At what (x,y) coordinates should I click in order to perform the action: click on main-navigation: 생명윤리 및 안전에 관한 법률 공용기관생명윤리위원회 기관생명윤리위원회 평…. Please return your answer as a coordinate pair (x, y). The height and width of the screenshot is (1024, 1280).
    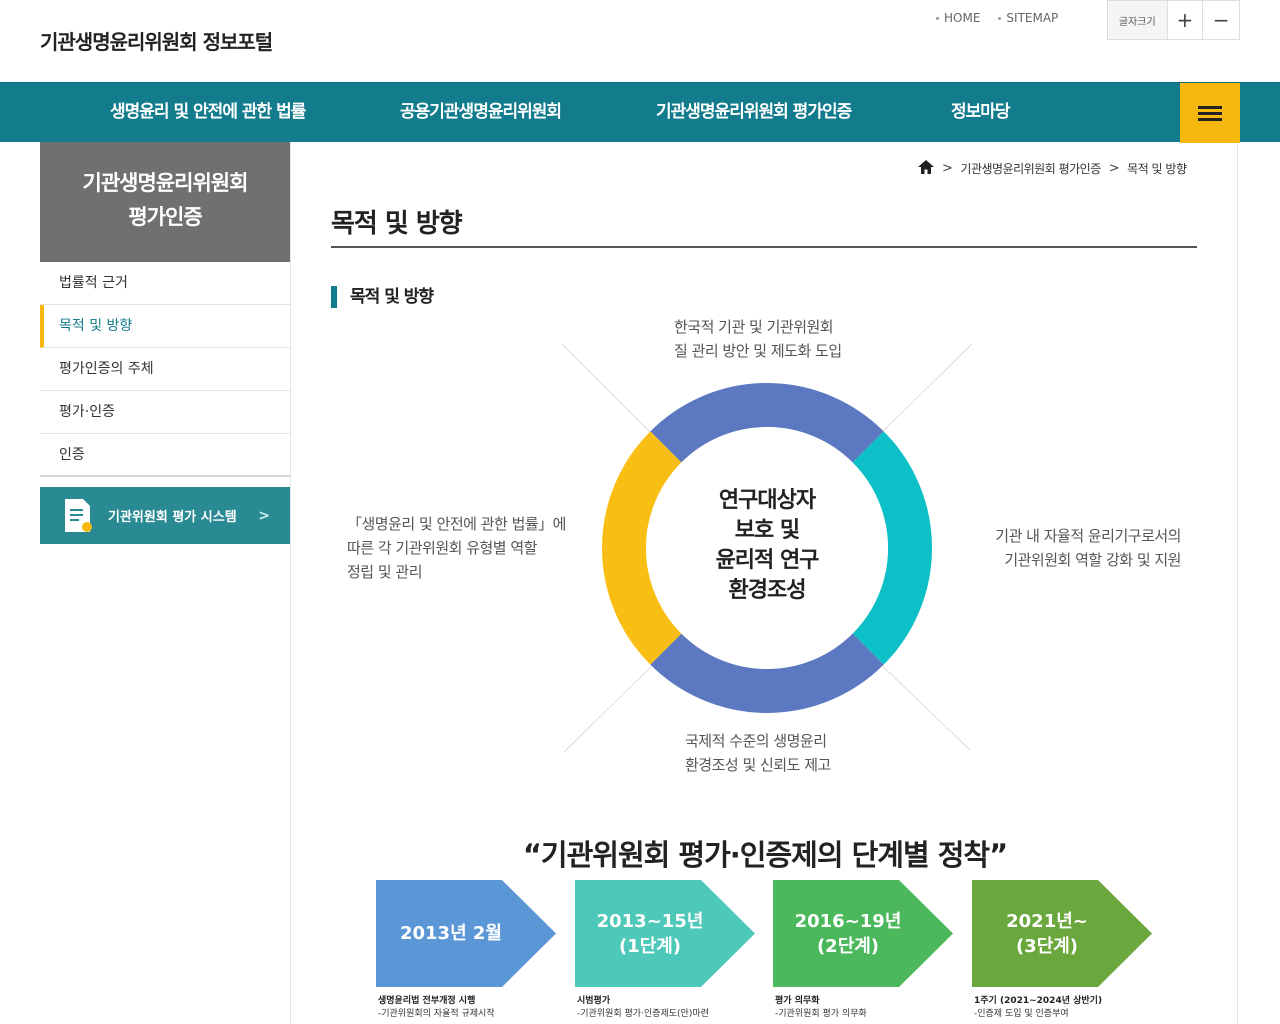
    Looking at the image, I should click on (640, 112).